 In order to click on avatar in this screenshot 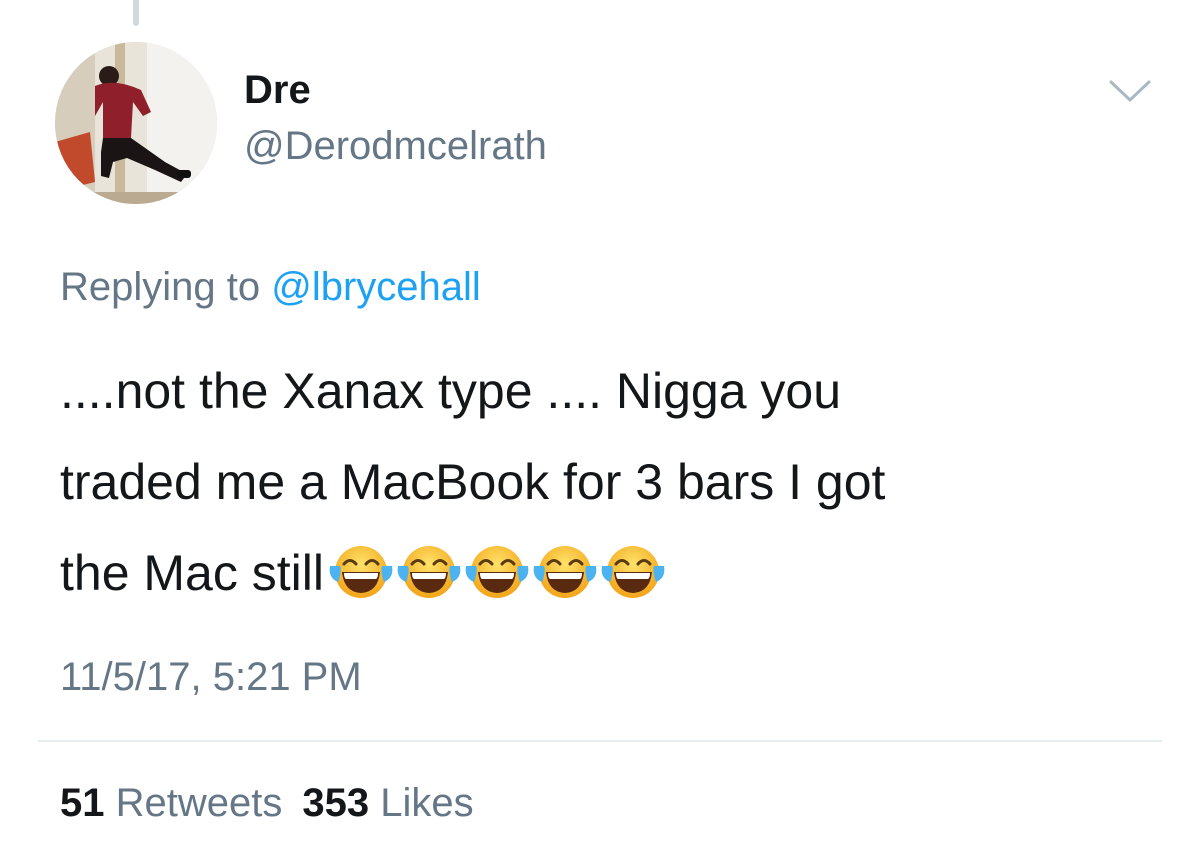, I will do `click(136, 123)`.